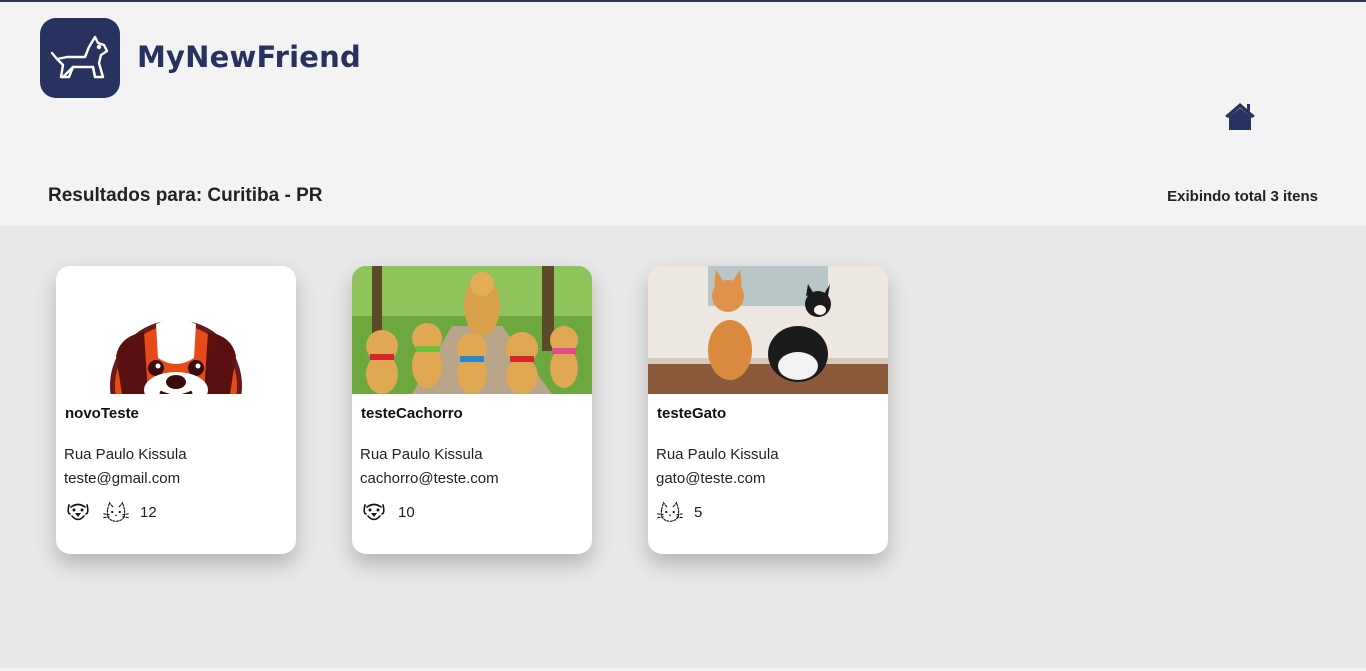 The image size is (1366, 671). What do you see at coordinates (429, 478) in the screenshot?
I see `card-email: cachorro@teste.com` at bounding box center [429, 478].